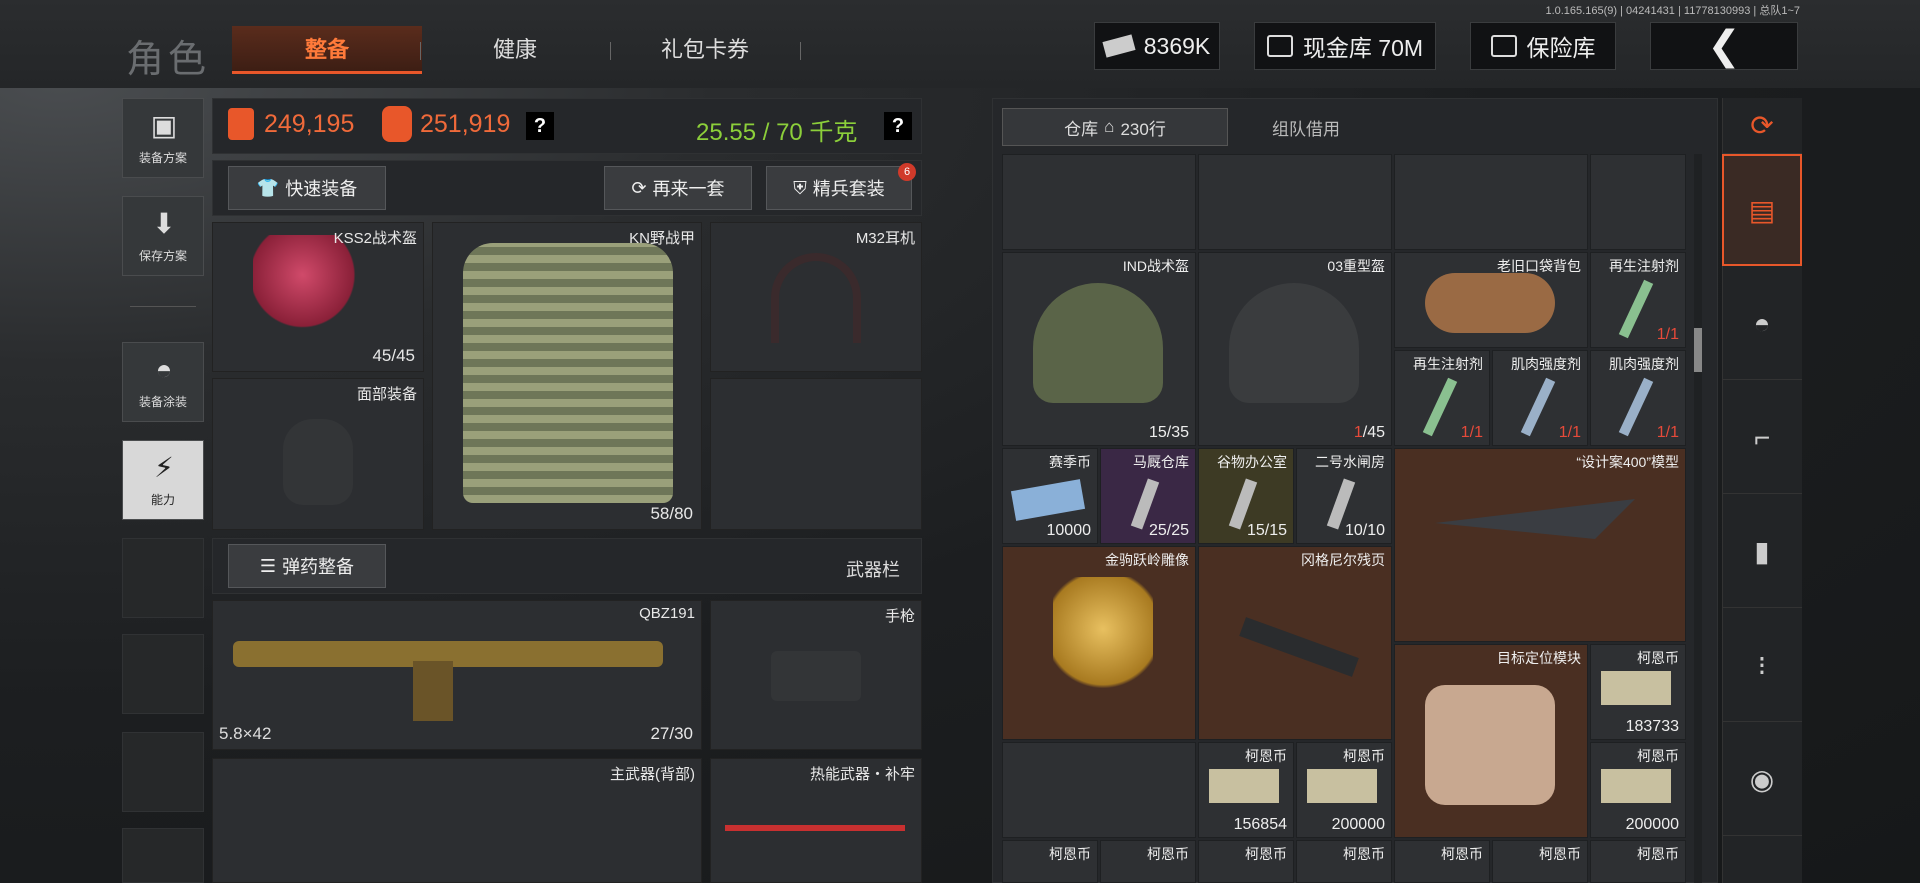 Image resolution: width=1920 pixels, height=883 pixels. Describe the element at coordinates (1503, 46) in the screenshot. I see `safe-icon` at that location.